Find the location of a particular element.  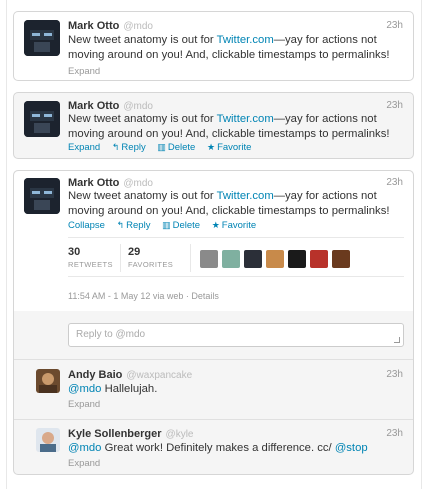

favoriters-avatars is located at coordinates (277, 260).